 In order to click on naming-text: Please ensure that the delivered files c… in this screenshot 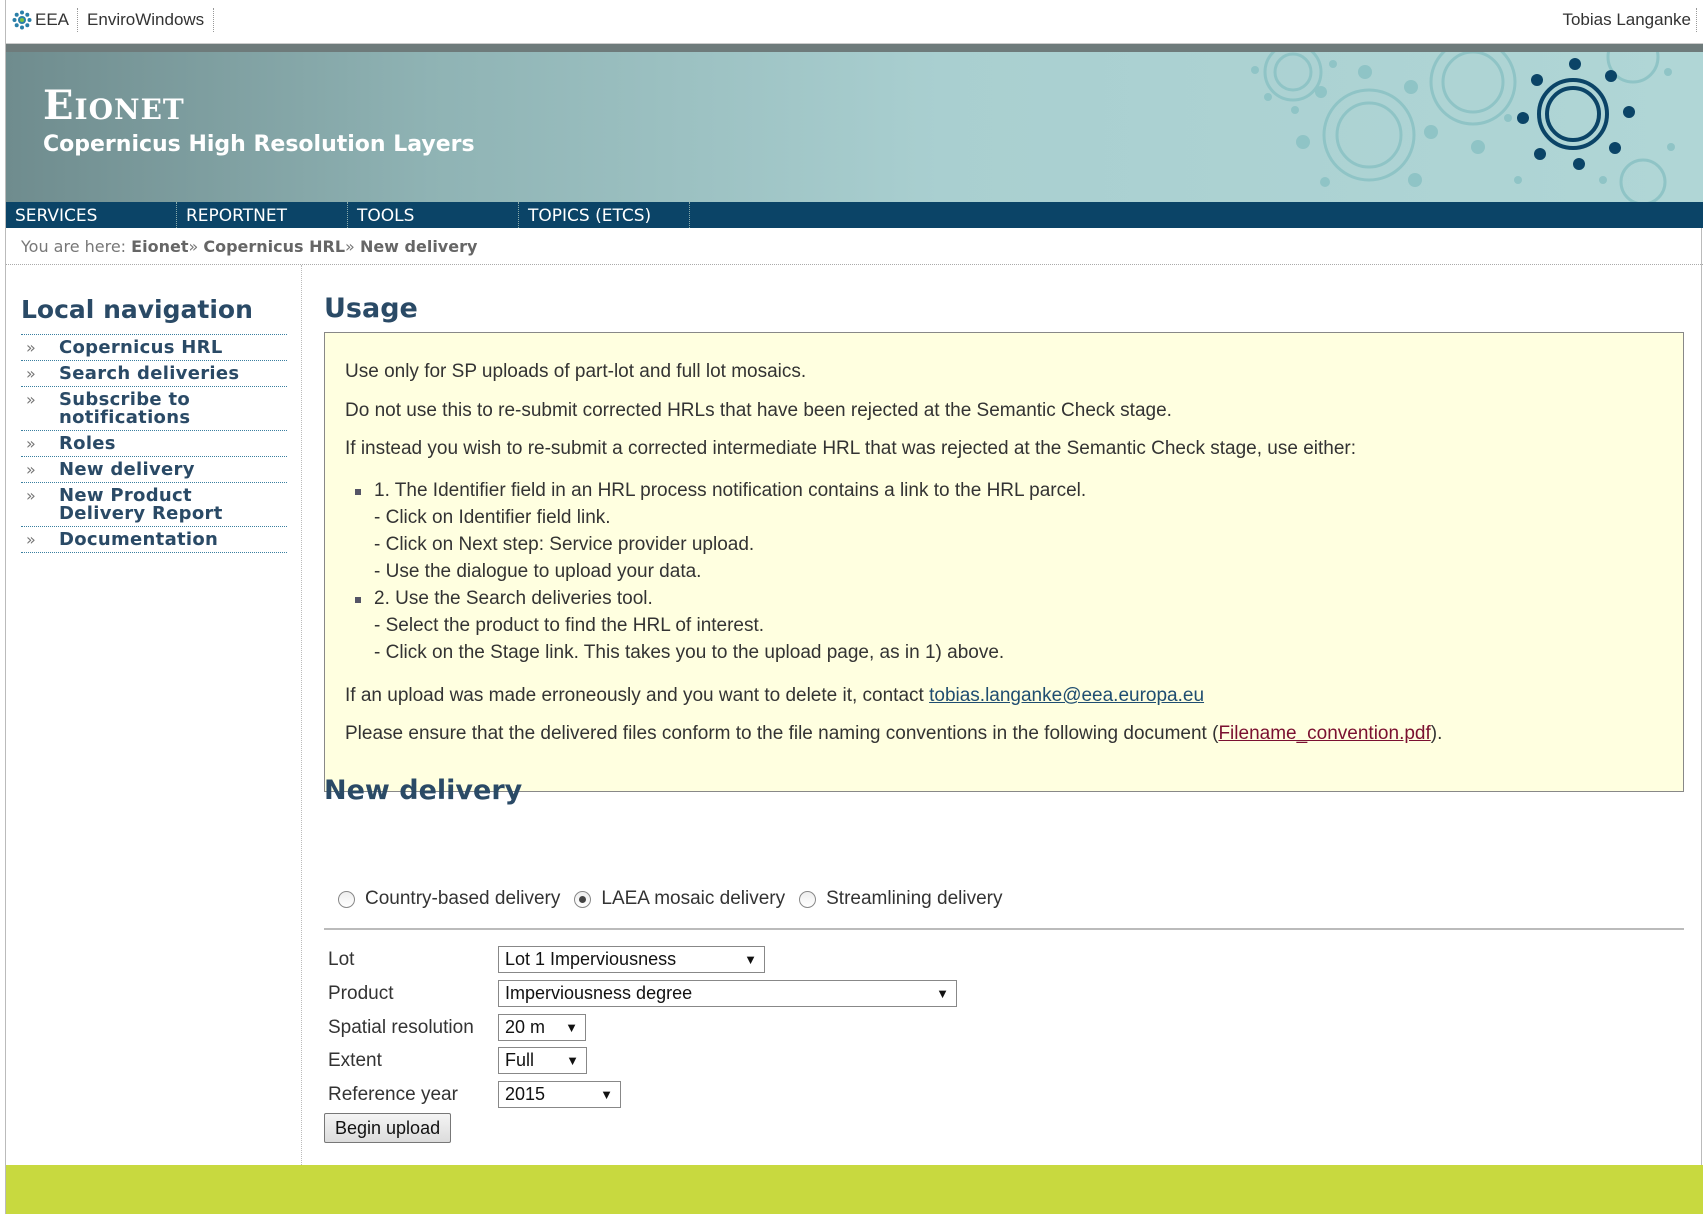, I will do `click(782, 733)`.